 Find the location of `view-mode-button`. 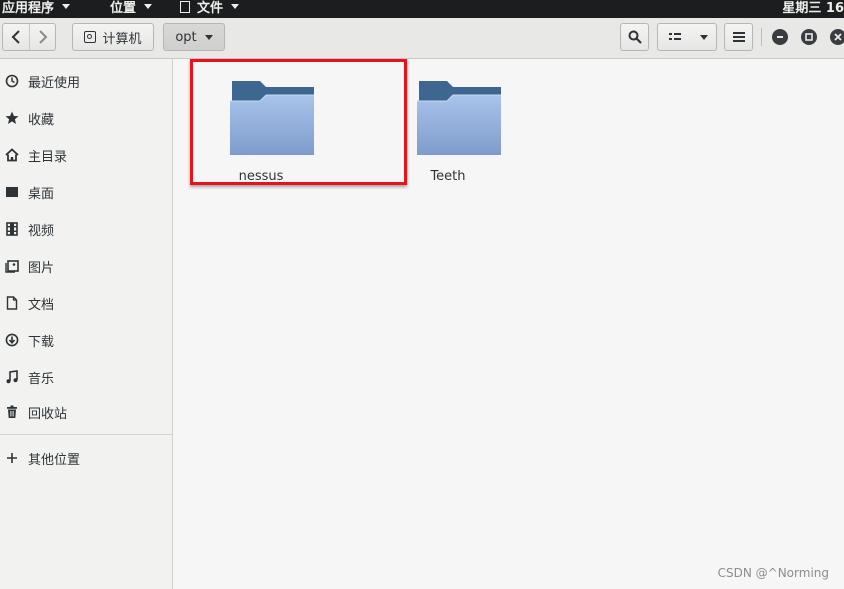

view-mode-button is located at coordinates (687, 37).